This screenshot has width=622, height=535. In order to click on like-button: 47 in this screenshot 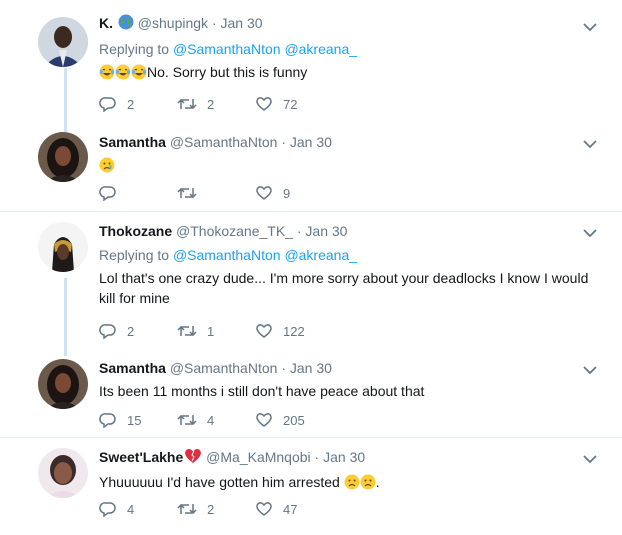, I will do `click(294, 509)`.